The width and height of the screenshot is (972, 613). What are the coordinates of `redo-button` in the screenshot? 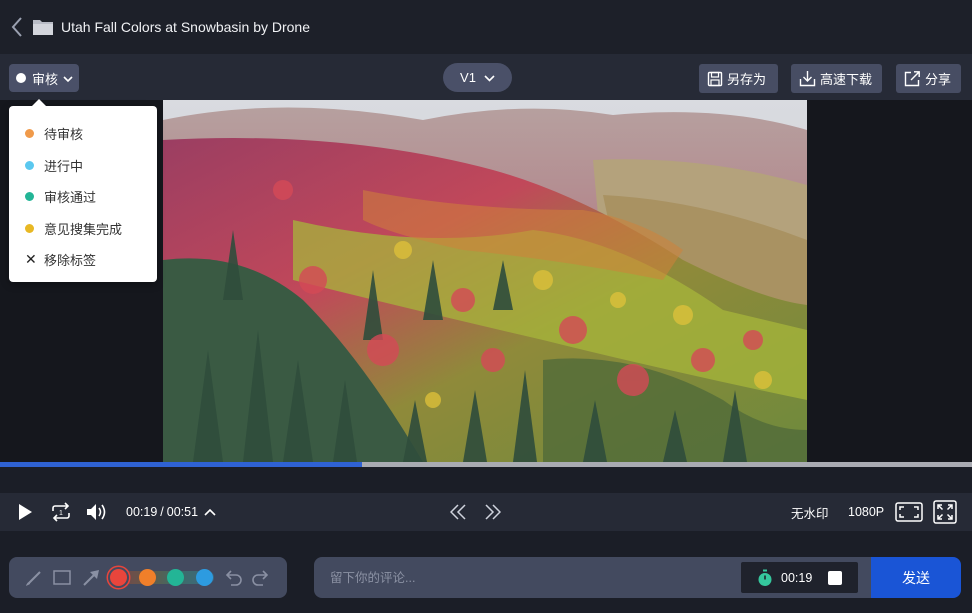 It's located at (261, 577).